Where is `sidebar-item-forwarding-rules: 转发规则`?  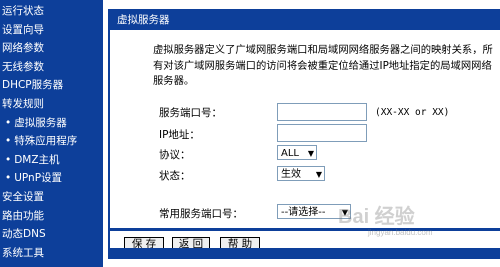 sidebar-item-forwarding-rules: 转发规则 is located at coordinates (51, 104).